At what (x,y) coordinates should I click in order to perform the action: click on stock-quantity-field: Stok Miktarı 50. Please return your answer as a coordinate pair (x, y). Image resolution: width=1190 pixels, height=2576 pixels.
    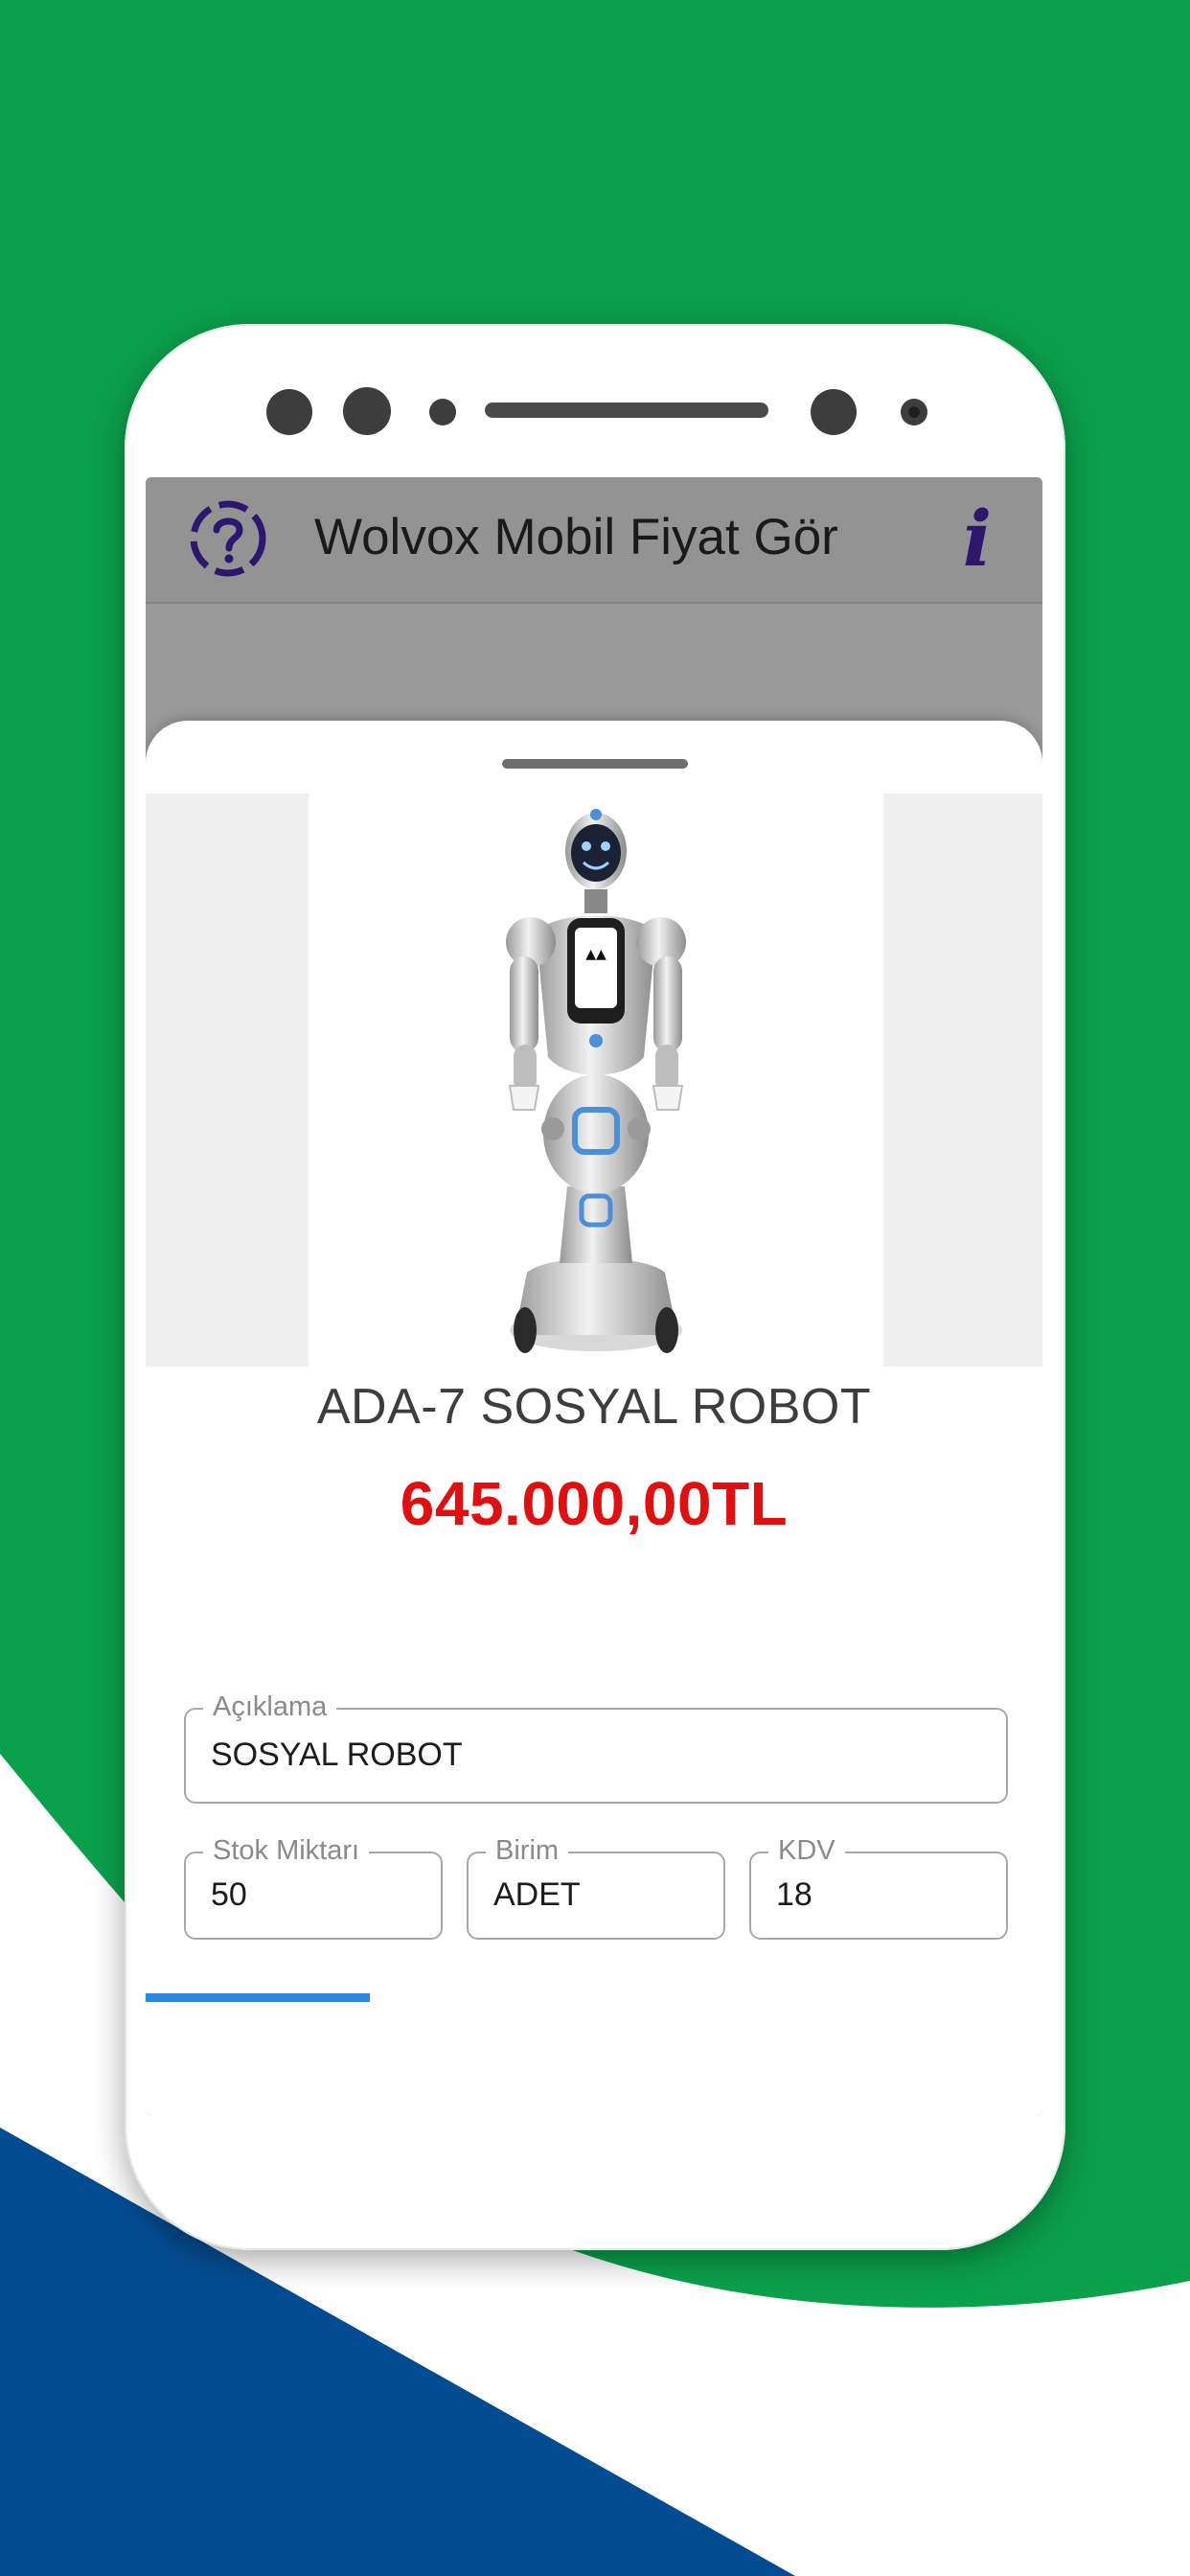
    Looking at the image, I should click on (313, 1887).